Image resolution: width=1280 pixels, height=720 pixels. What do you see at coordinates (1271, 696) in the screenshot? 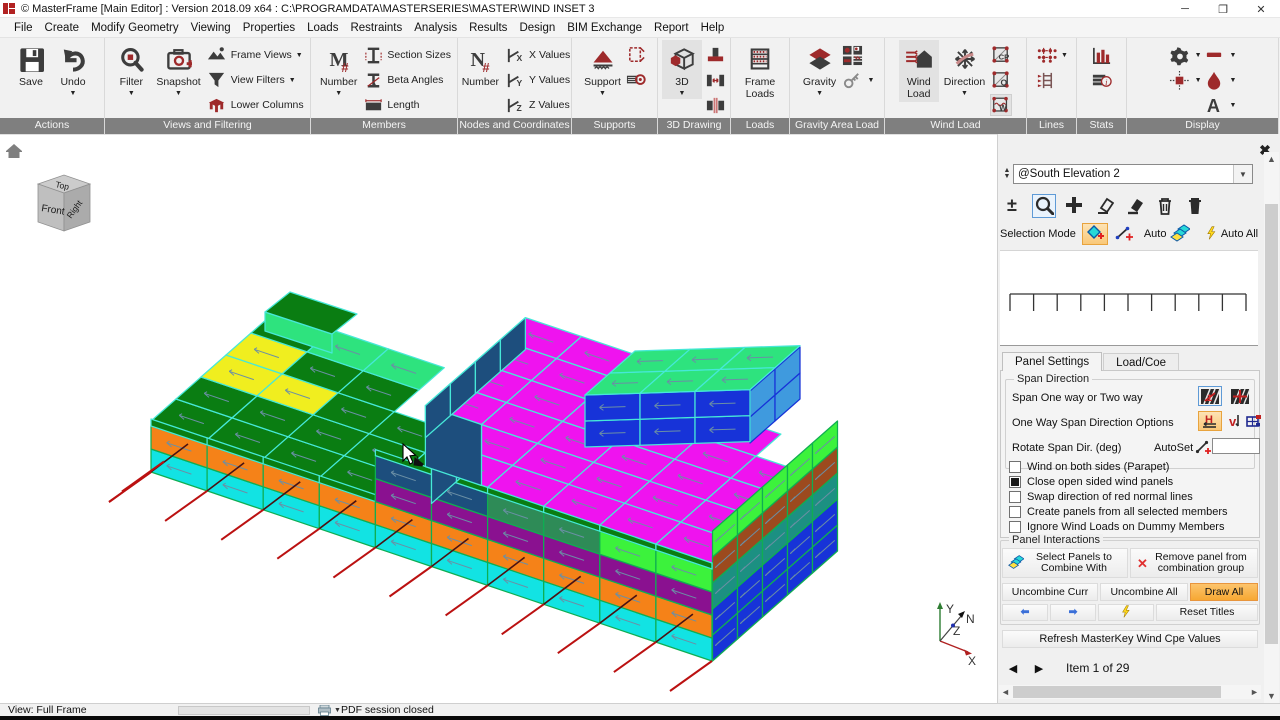
I see `vscroll-down-icon: ▼` at bounding box center [1271, 696].